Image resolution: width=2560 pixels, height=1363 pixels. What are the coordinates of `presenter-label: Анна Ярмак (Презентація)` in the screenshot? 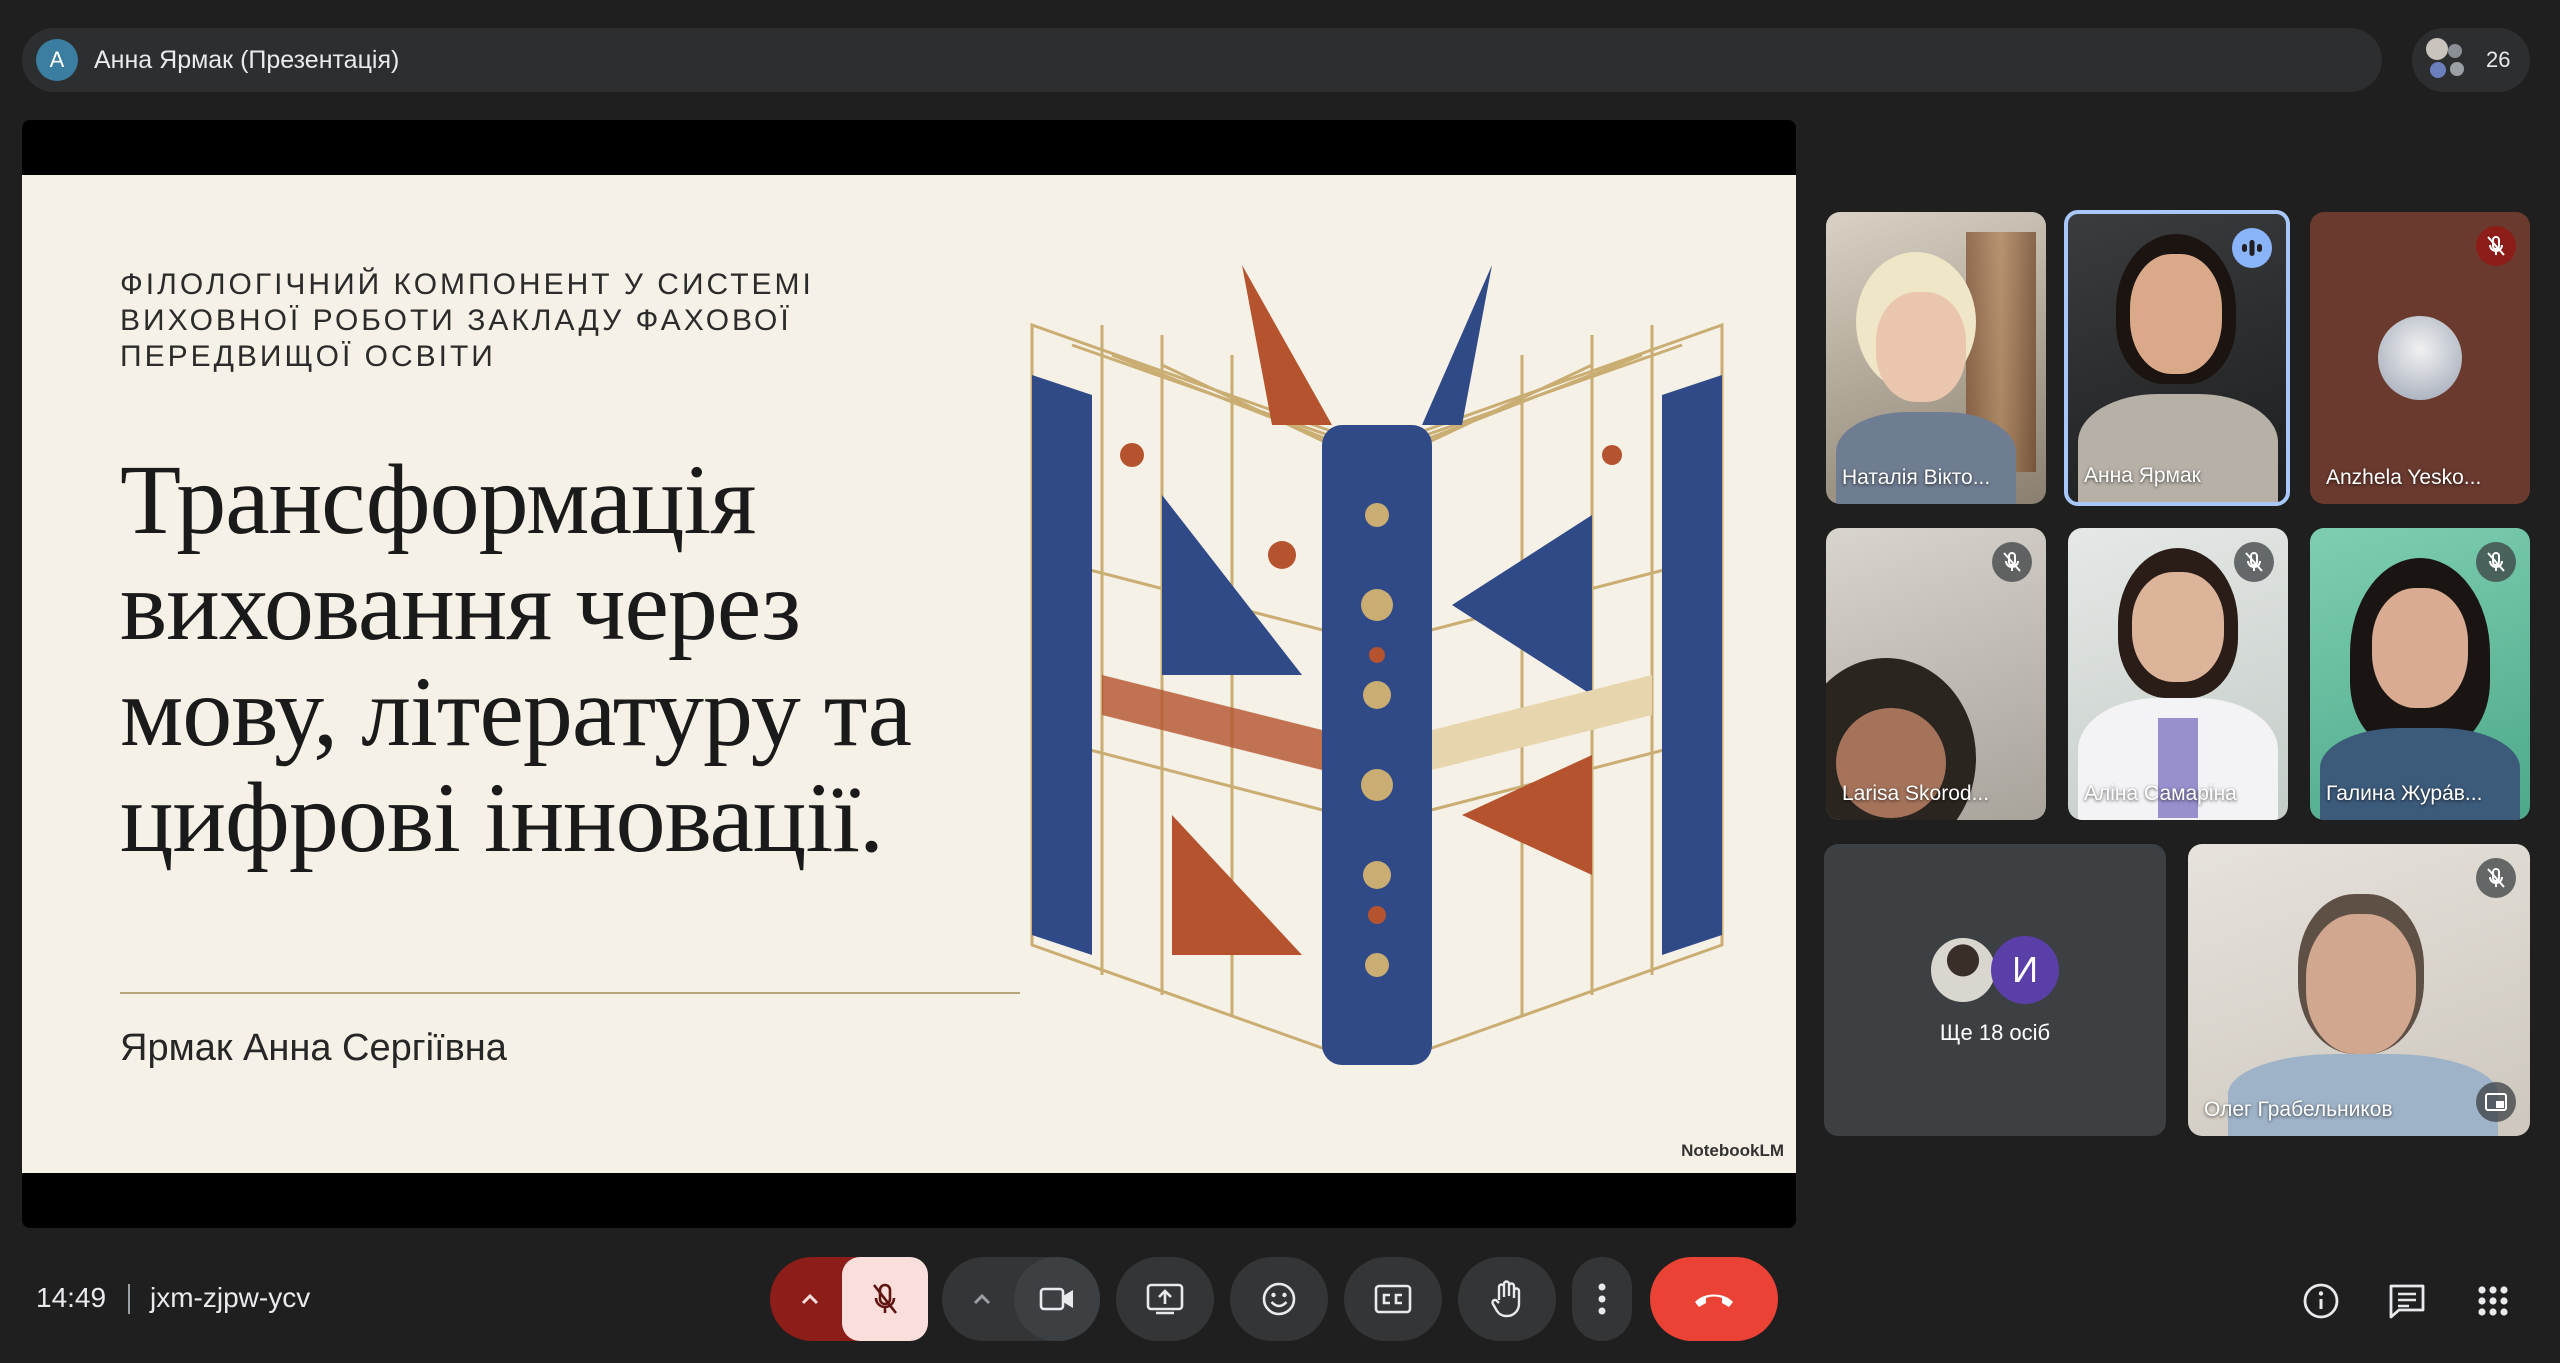 It's located at (247, 59).